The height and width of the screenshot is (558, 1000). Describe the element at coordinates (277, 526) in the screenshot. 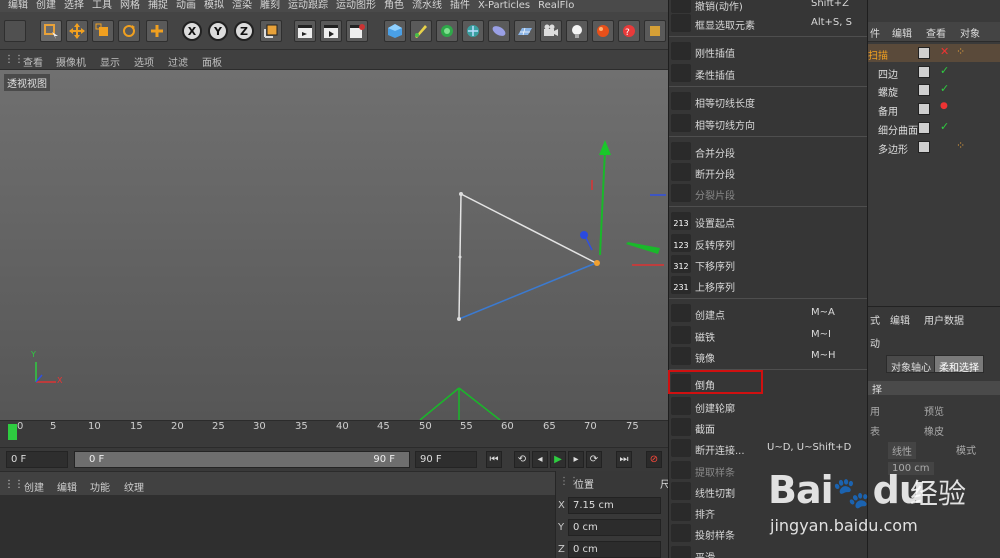

I see `material-manager-area` at that location.